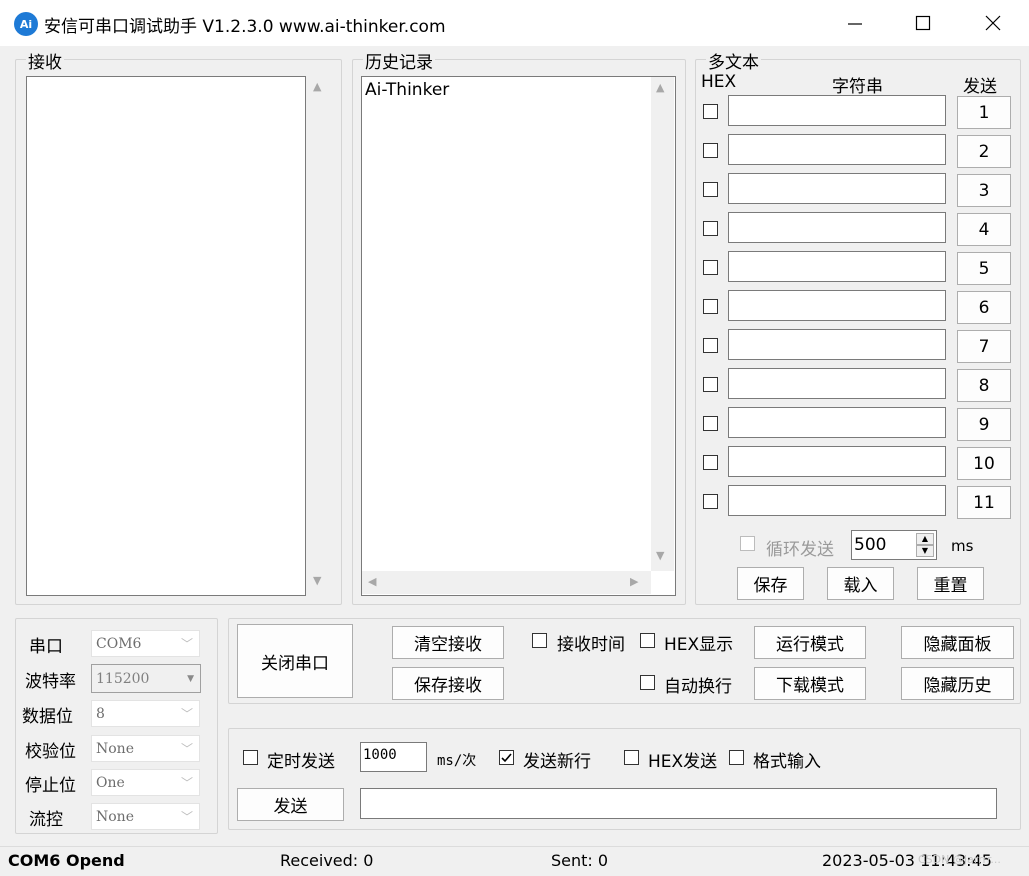  Describe the element at coordinates (855, 23) in the screenshot. I see `minimize-button` at that location.